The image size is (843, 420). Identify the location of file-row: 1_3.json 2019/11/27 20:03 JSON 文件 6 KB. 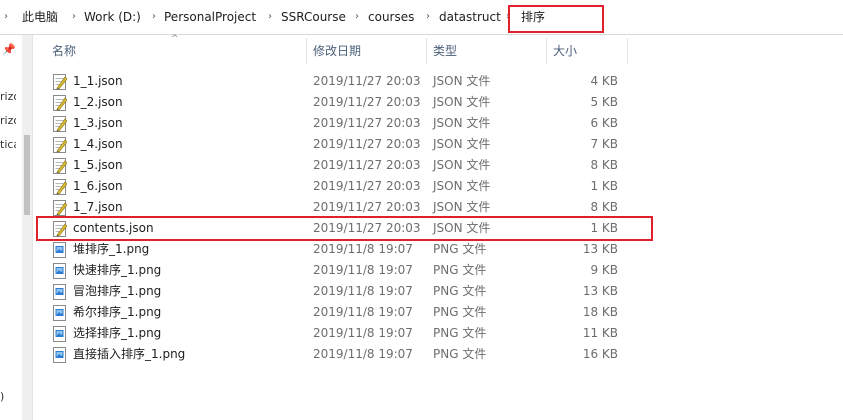
(338, 123).